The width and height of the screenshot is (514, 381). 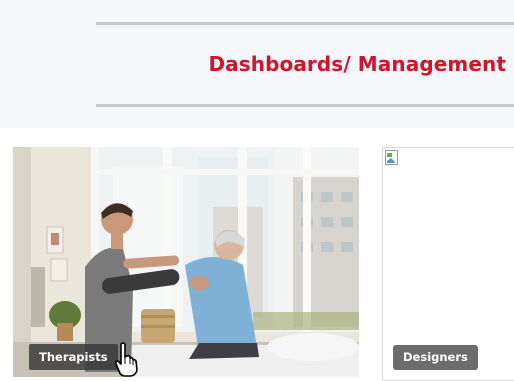 What do you see at coordinates (73, 357) in the screenshot?
I see `therapists-badge: Therapists` at bounding box center [73, 357].